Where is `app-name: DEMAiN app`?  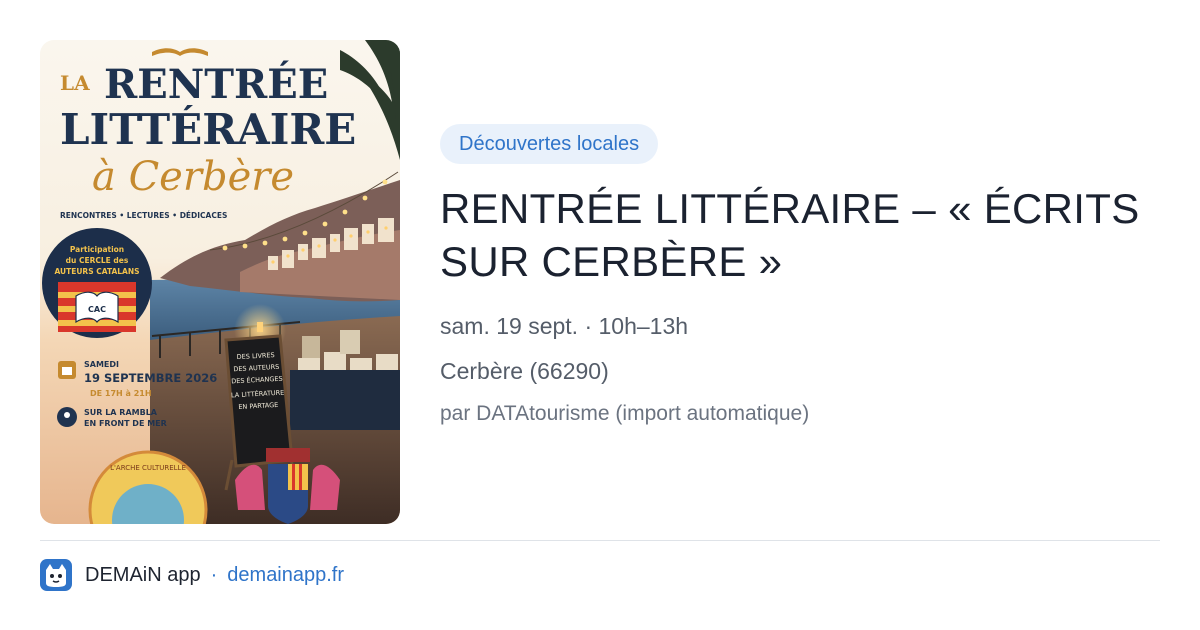
app-name: DEMAiN app is located at coordinates (143, 574).